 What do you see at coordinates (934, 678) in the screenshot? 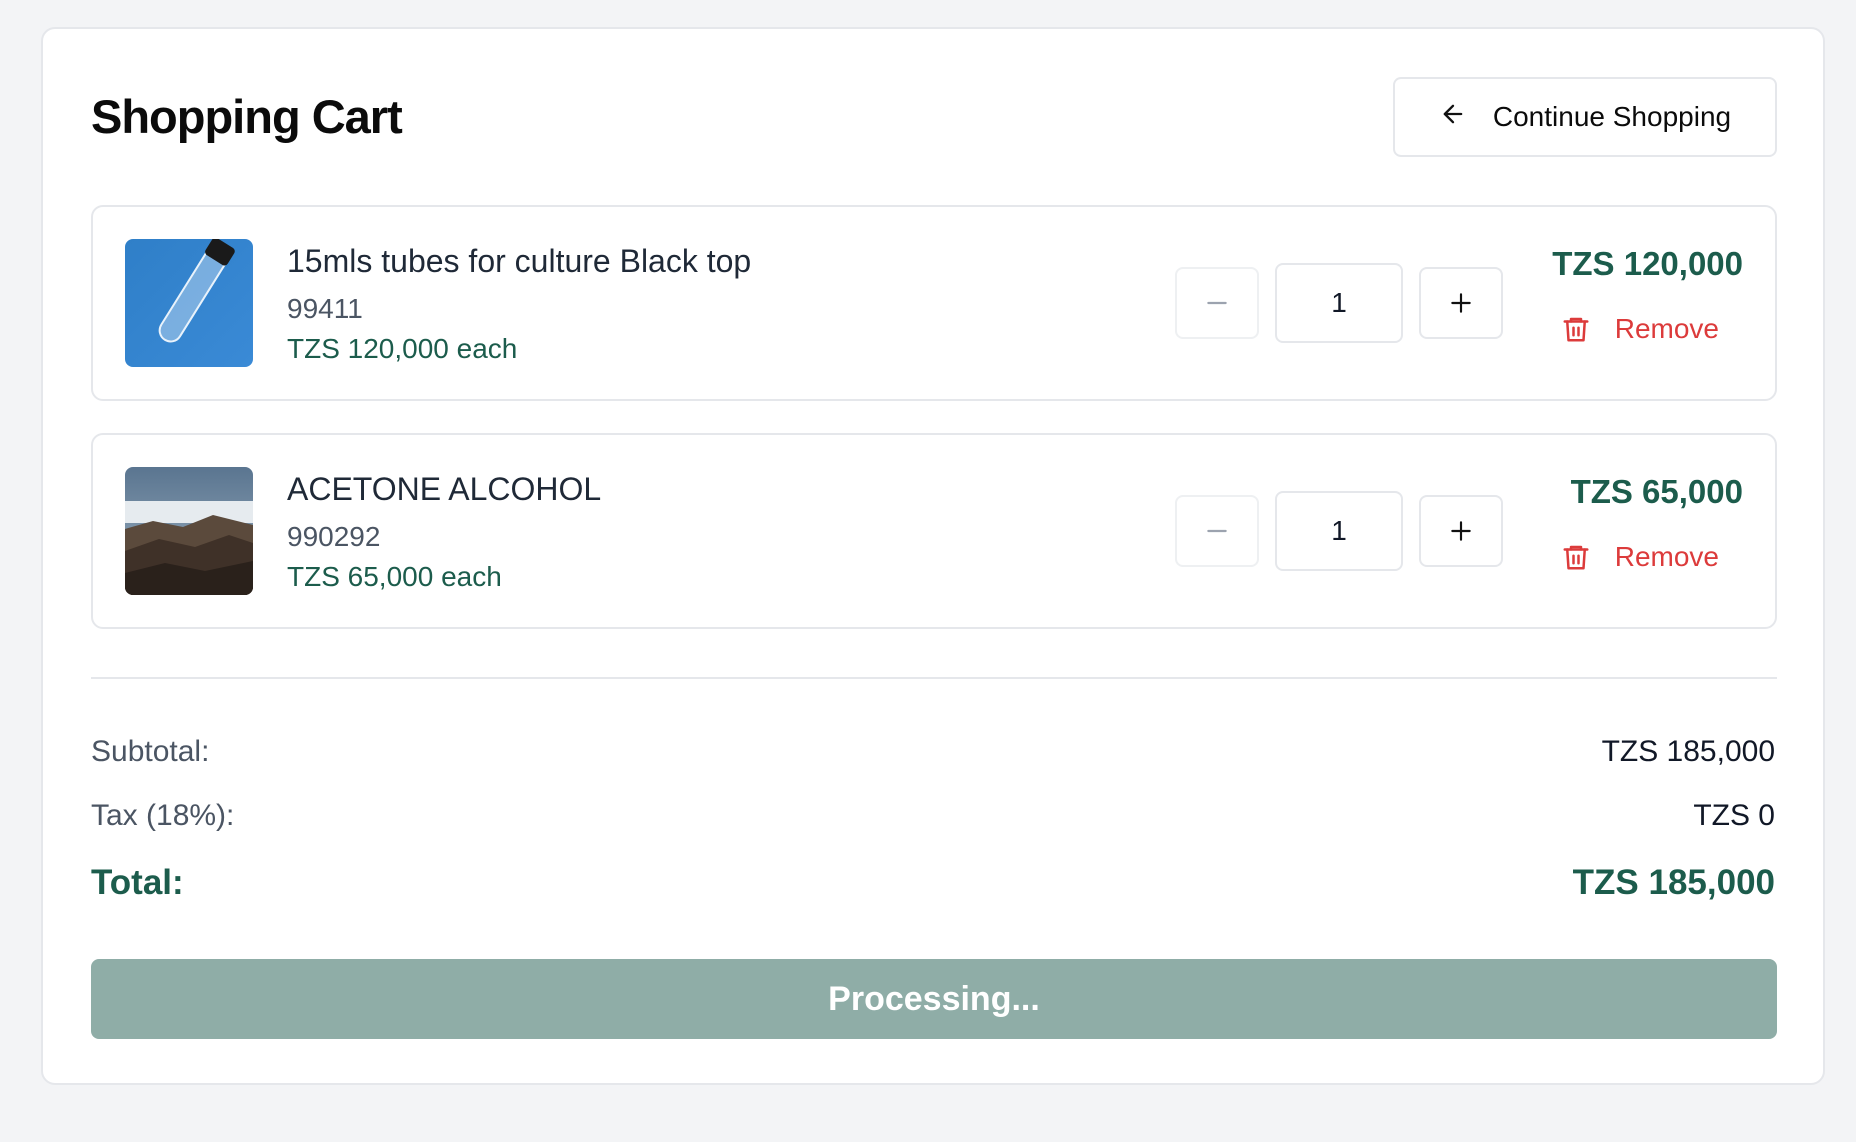
I see `summary-divider` at bounding box center [934, 678].